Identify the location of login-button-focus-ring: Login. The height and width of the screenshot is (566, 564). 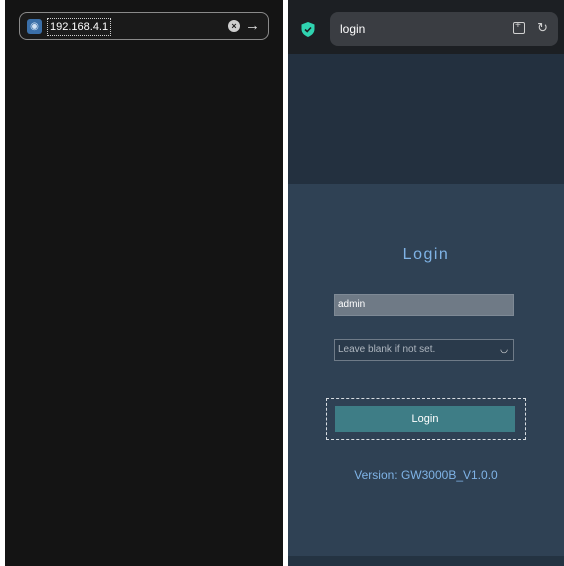
(426, 419).